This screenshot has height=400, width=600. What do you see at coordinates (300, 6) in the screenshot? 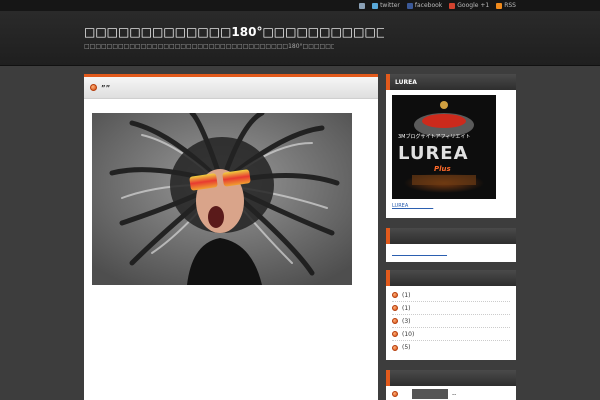
I see `top-bar: twitter facebook Google +1 RSS` at bounding box center [300, 6].